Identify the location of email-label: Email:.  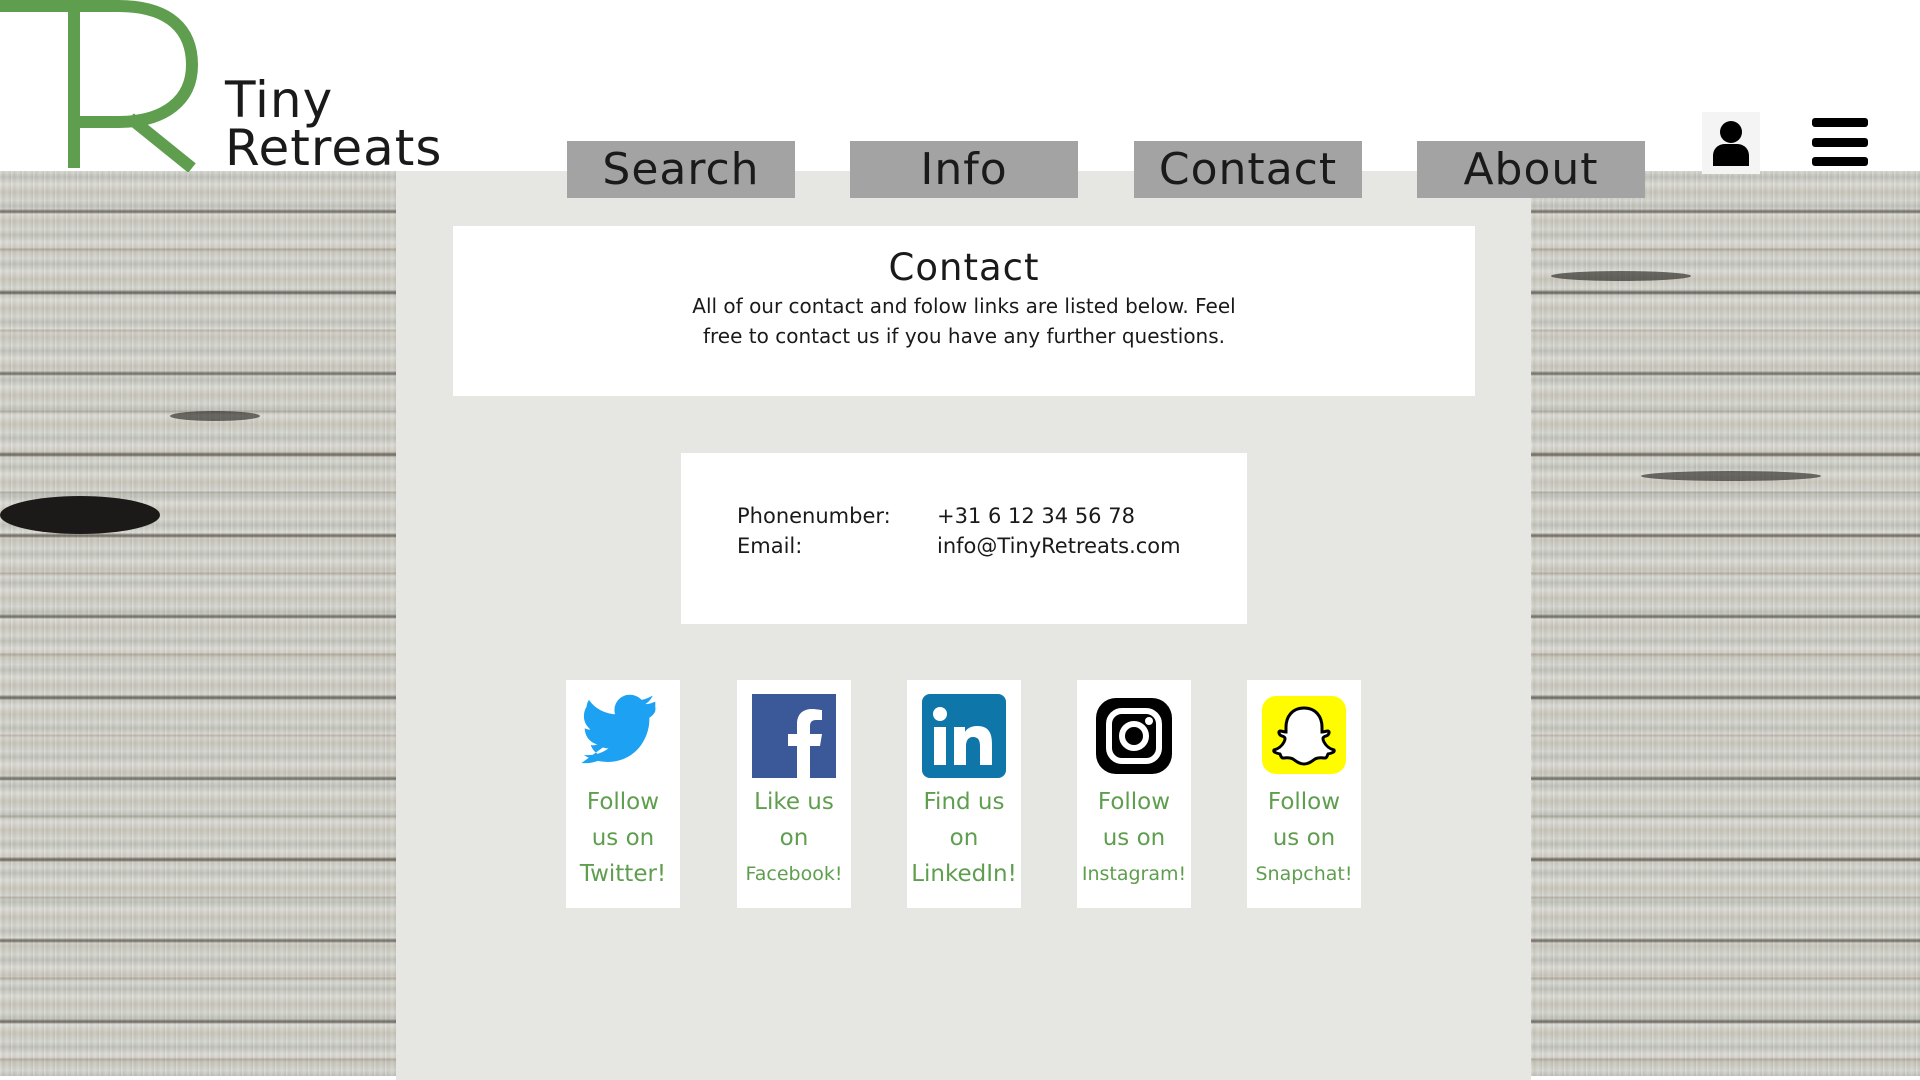
(770, 546).